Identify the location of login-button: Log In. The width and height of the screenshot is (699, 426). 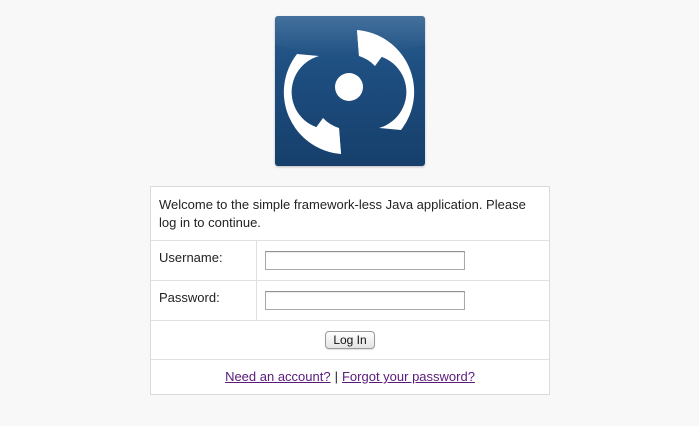
(350, 340).